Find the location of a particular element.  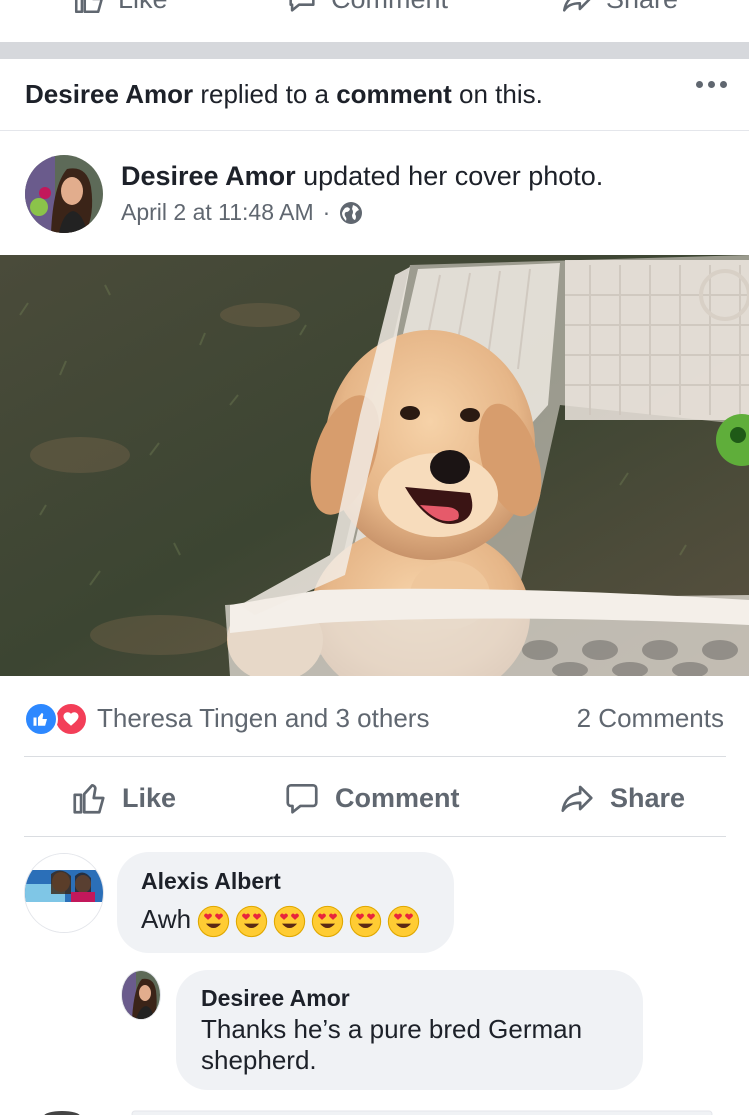

post-timestamp: April 2 at 11:48 AM is located at coordinates (217, 212).